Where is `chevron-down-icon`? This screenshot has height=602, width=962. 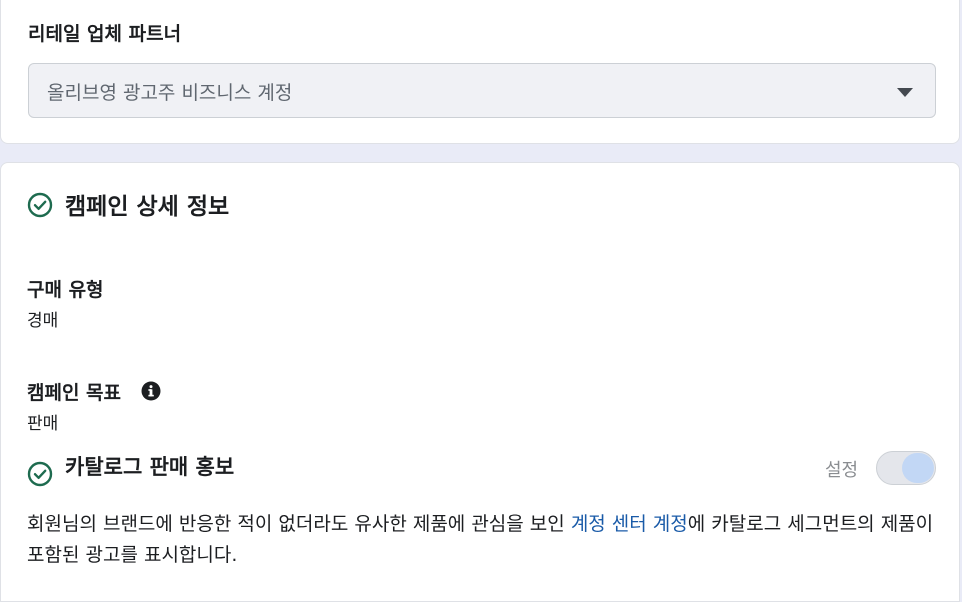 chevron-down-icon is located at coordinates (905, 92).